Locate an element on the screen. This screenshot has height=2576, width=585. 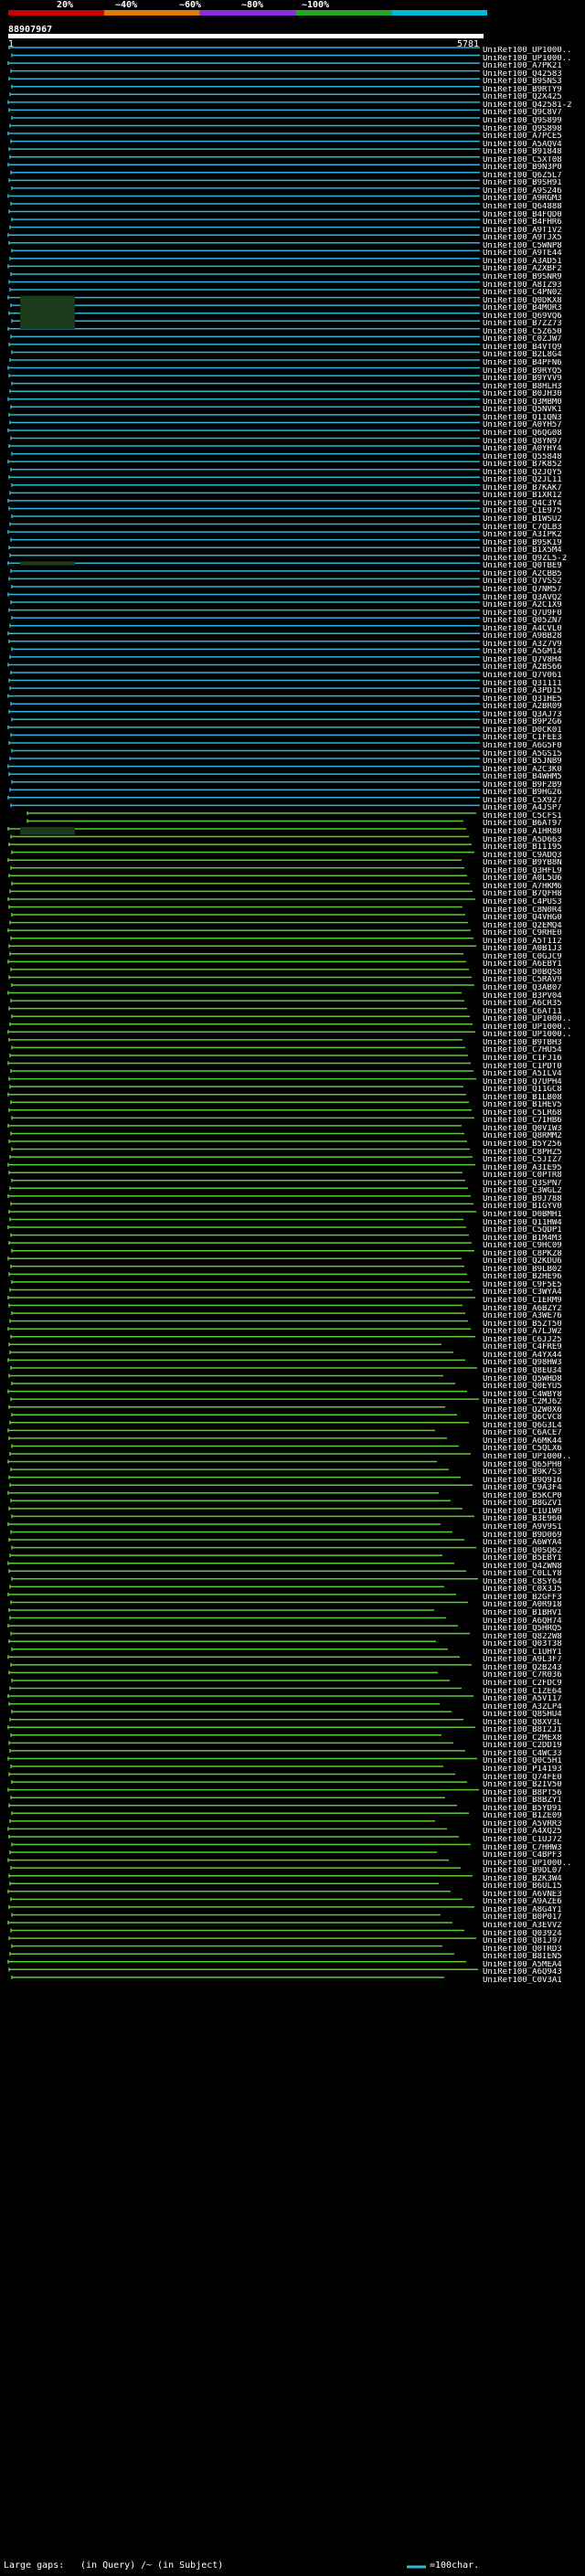
legend-in-query: (in Query) is located at coordinates (108, 2565).